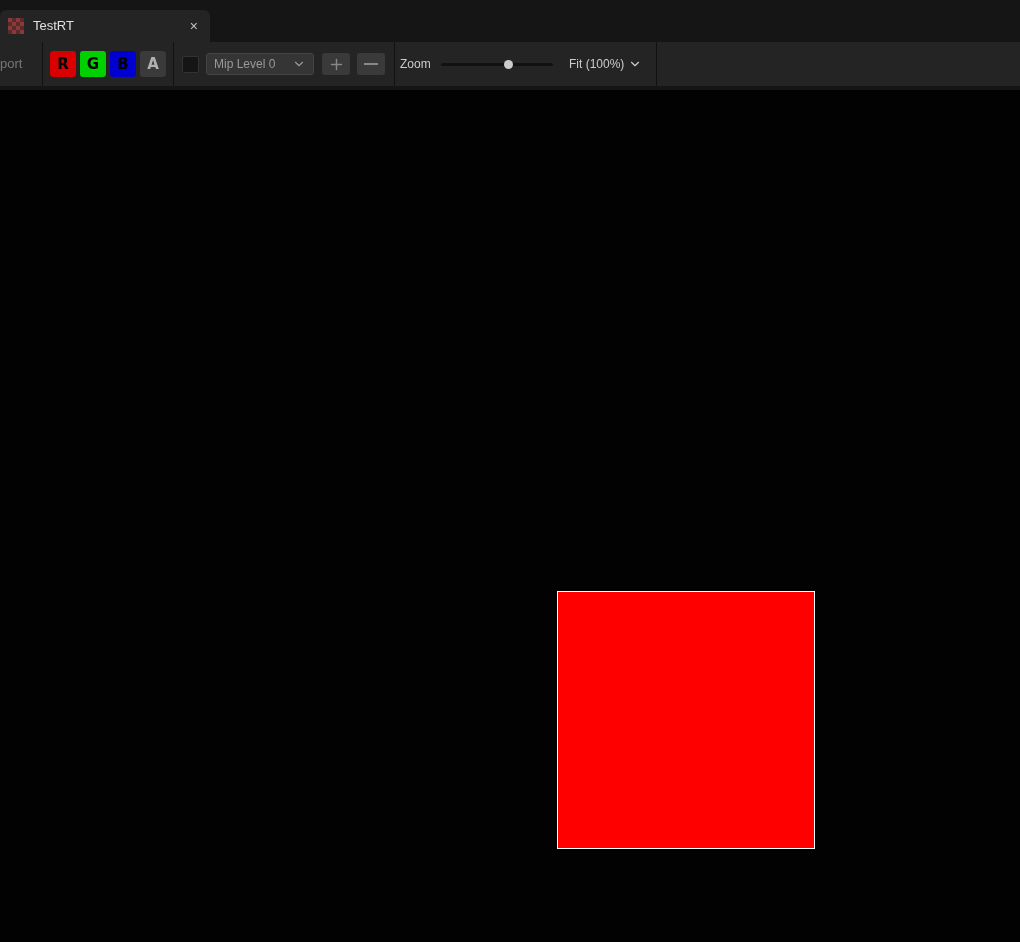 The image size is (1020, 942). What do you see at coordinates (105, 26) in the screenshot?
I see `document-tab: TestRT ×` at bounding box center [105, 26].